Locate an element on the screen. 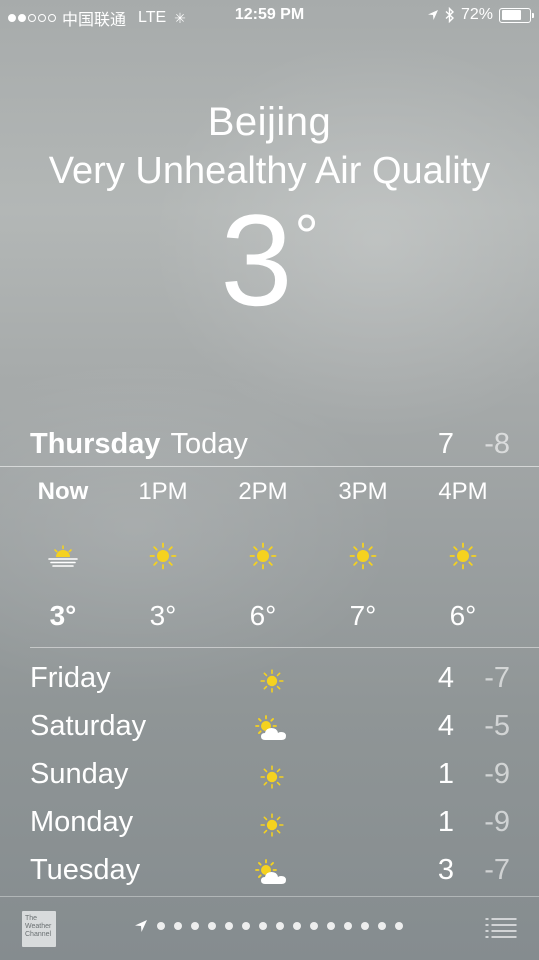  bottom-toolbar: The Weather Channel is located at coordinates (269, 928).